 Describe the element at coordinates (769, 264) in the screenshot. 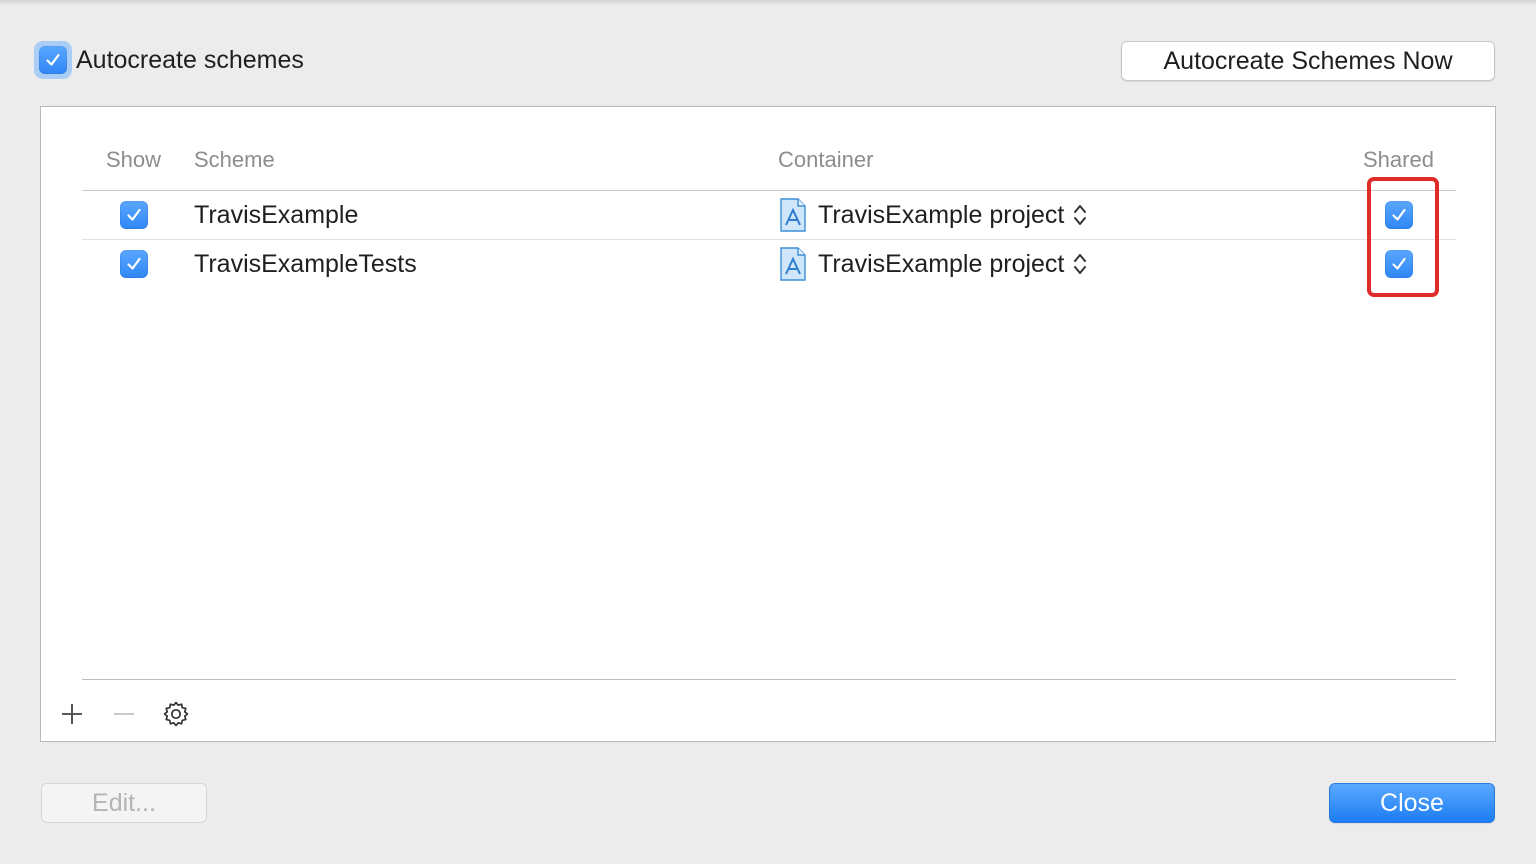

I see `table-row: TravisExampleTests TravisExample project` at that location.